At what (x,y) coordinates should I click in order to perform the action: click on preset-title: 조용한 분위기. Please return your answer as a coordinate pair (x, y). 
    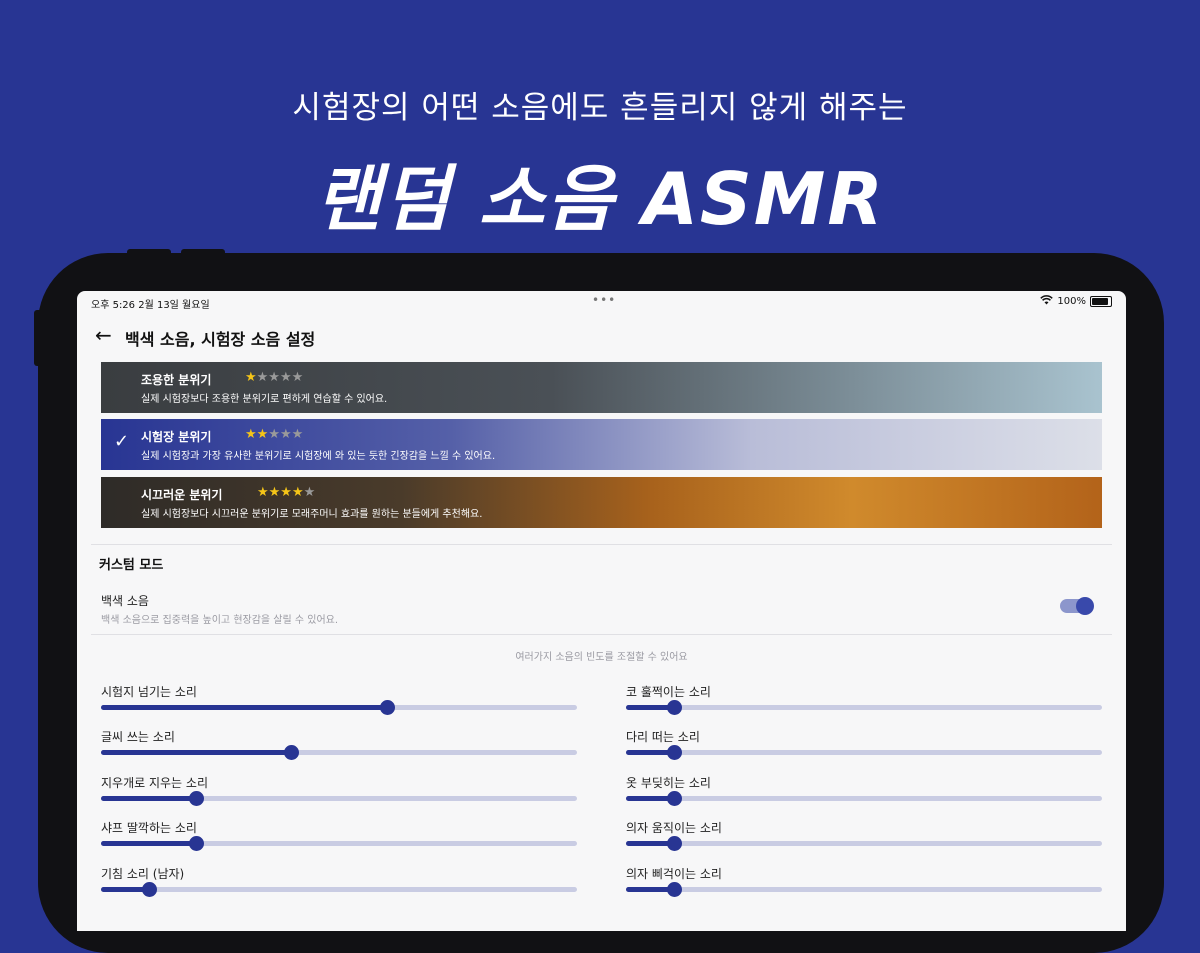
    Looking at the image, I should click on (176, 380).